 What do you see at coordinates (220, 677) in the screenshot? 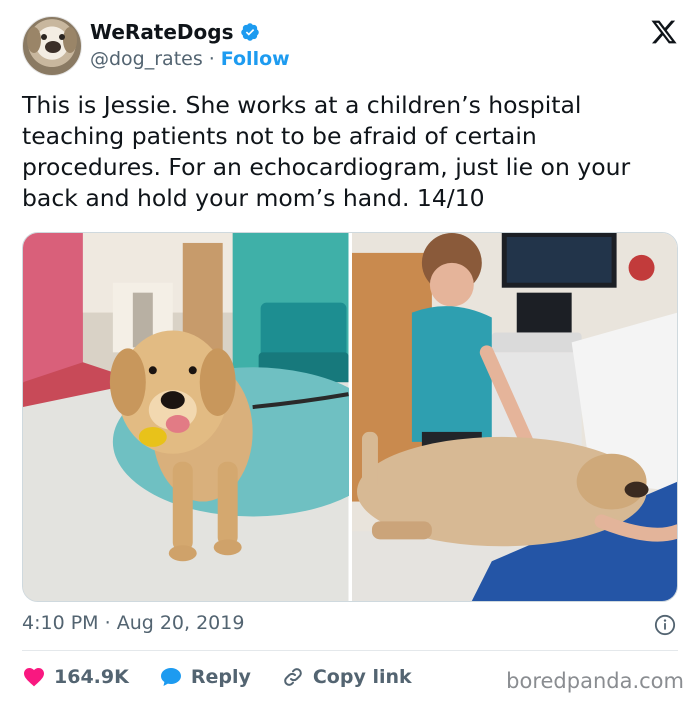
I see `reply-label: Reply` at bounding box center [220, 677].